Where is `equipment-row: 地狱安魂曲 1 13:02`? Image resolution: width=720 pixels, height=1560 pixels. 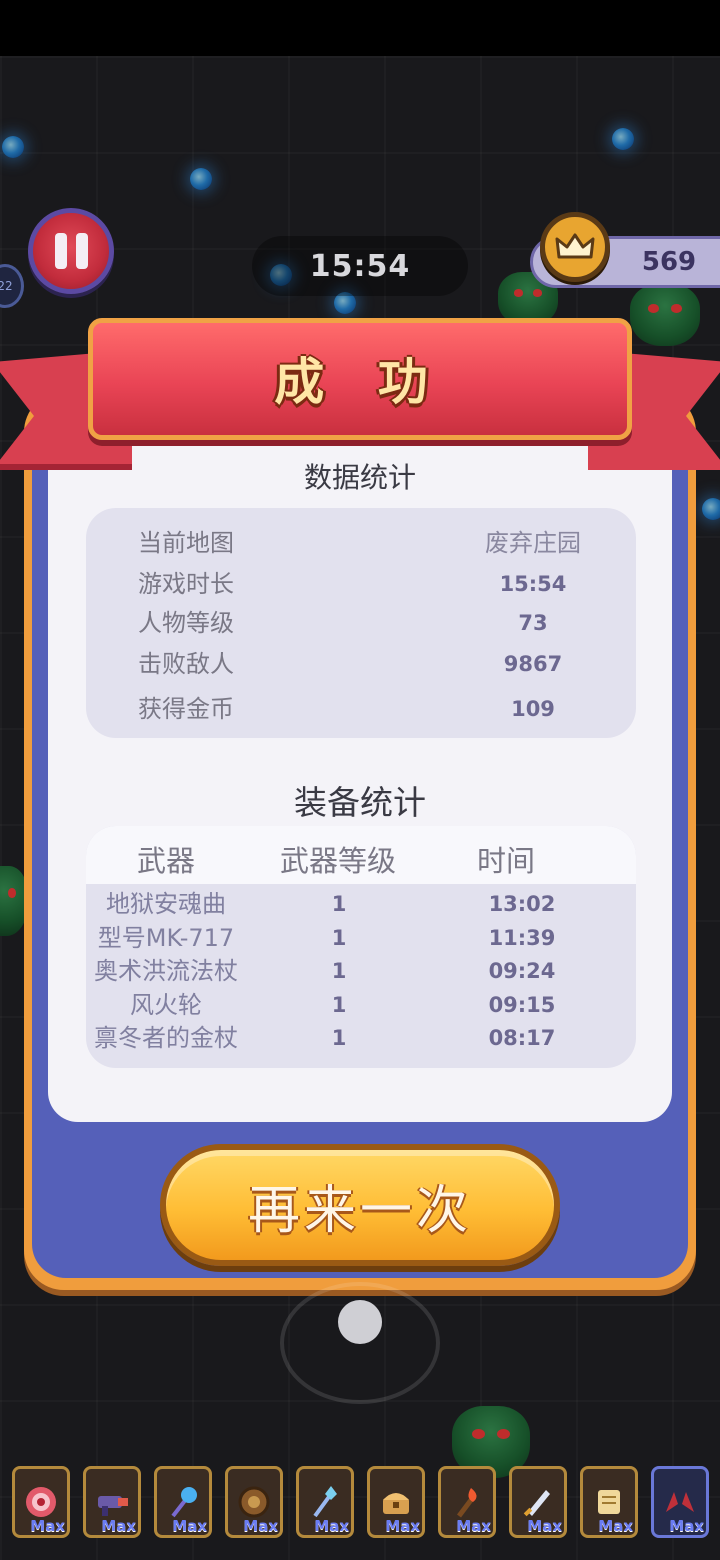 equipment-row: 地狱安魂曲 1 13:02 is located at coordinates (361, 904).